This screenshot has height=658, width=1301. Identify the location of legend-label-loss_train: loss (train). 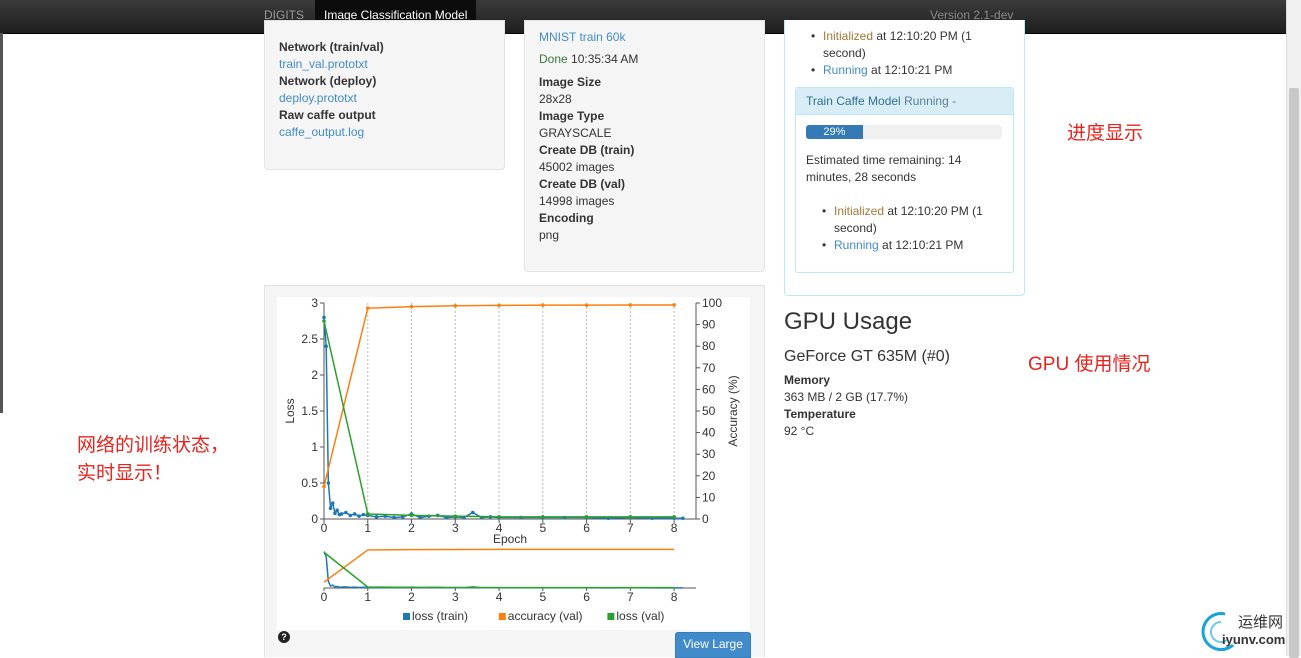
(440, 616).